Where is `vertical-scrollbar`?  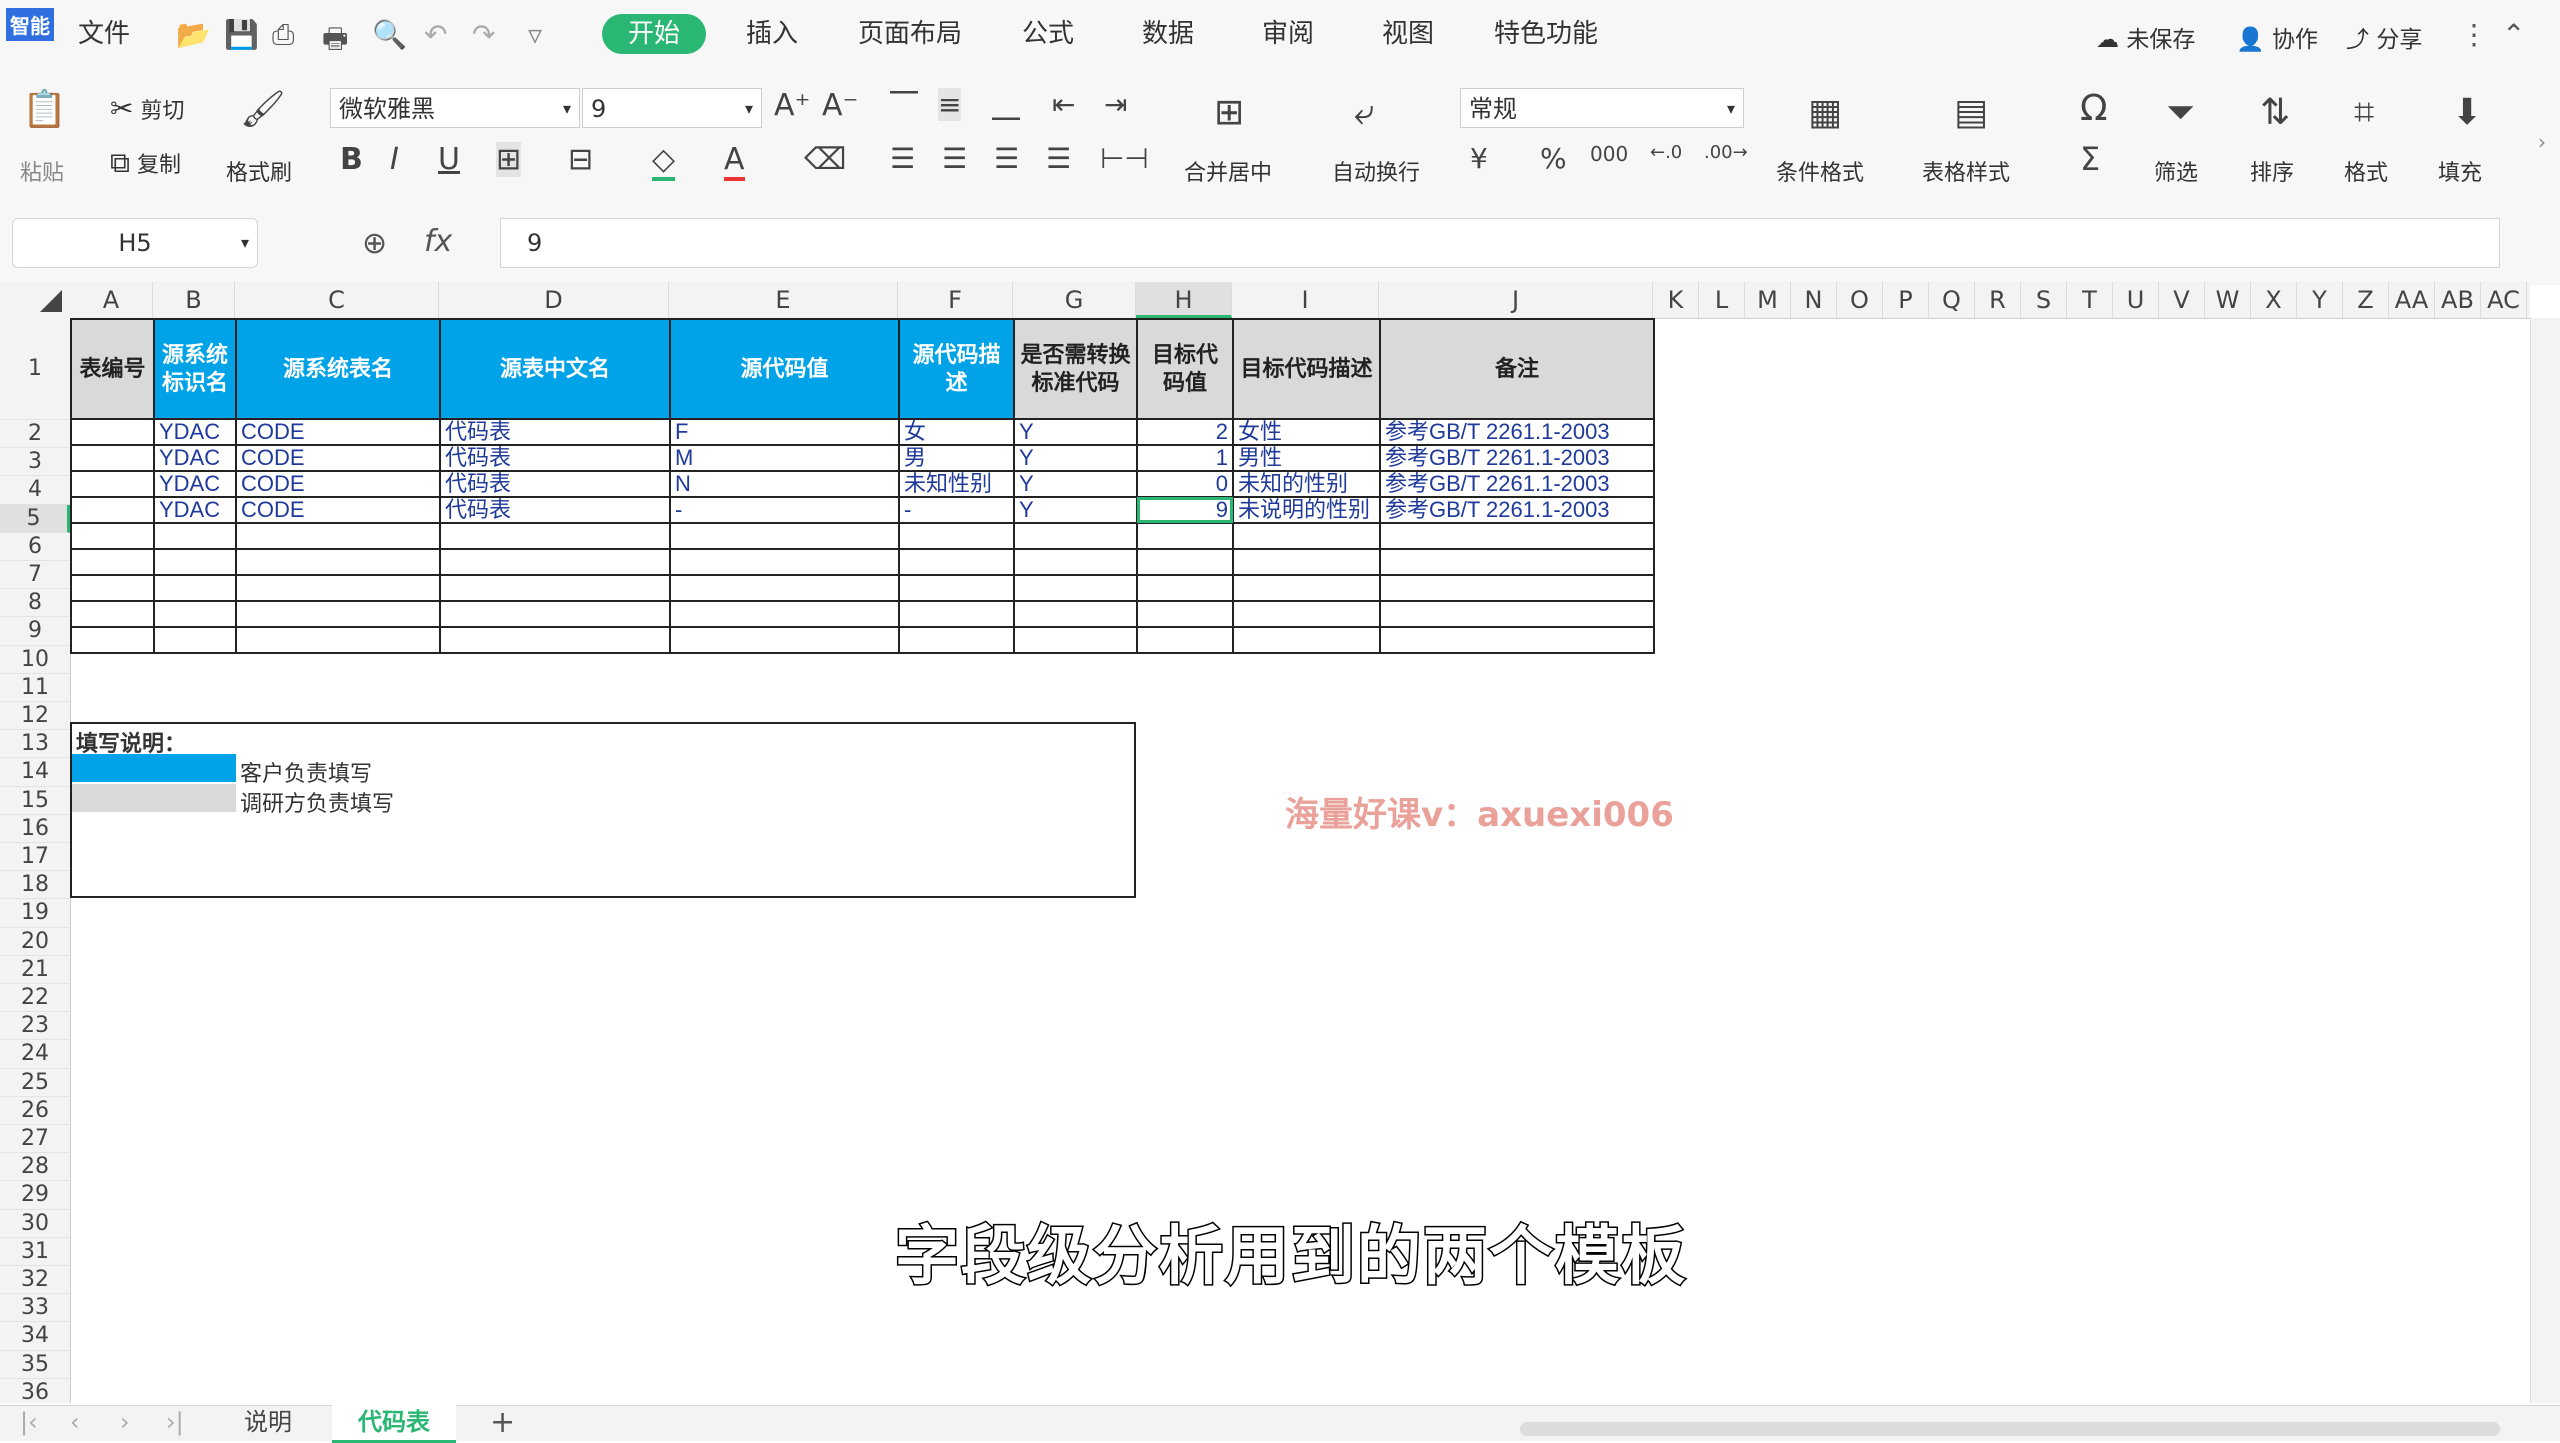 vertical-scrollbar is located at coordinates (2545, 860).